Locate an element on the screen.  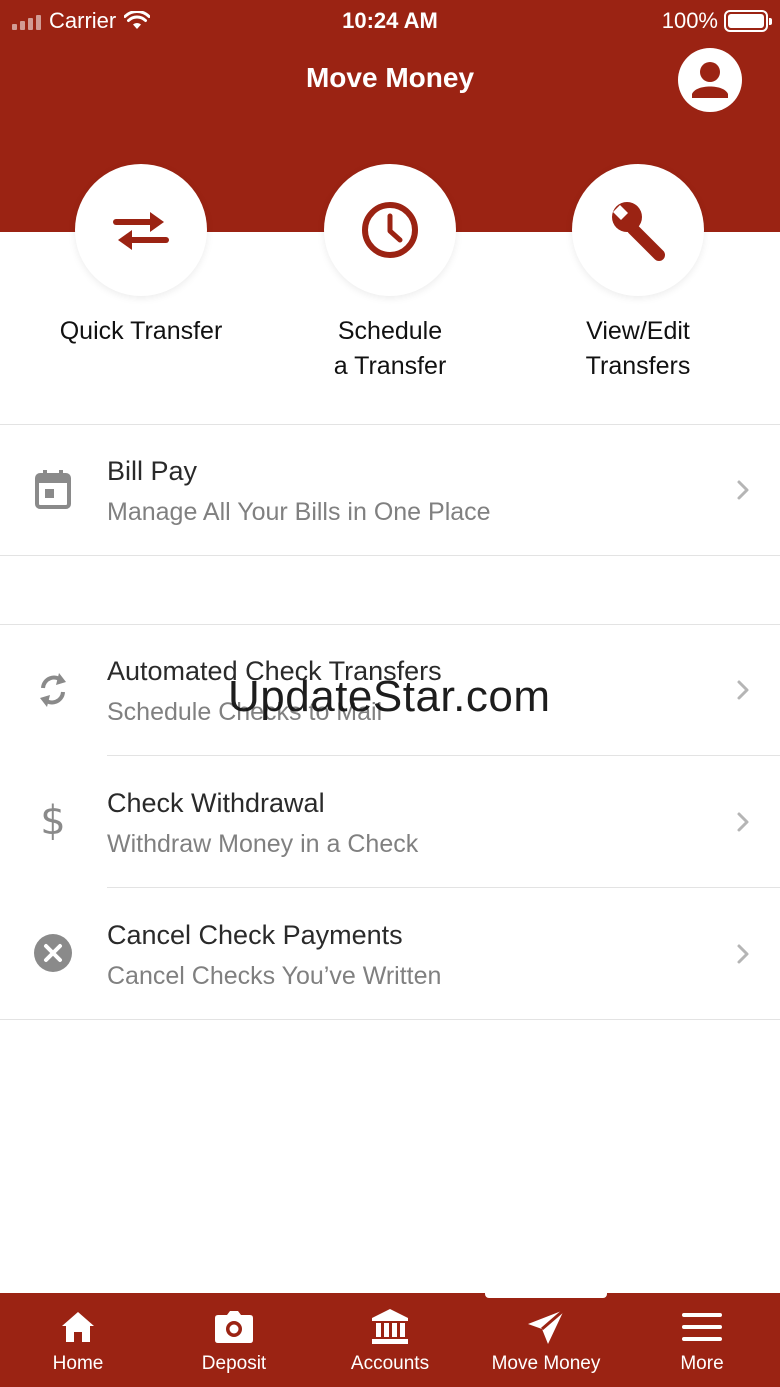
quick-transfer-label: Quick Transfer is located at coordinates (141, 331).